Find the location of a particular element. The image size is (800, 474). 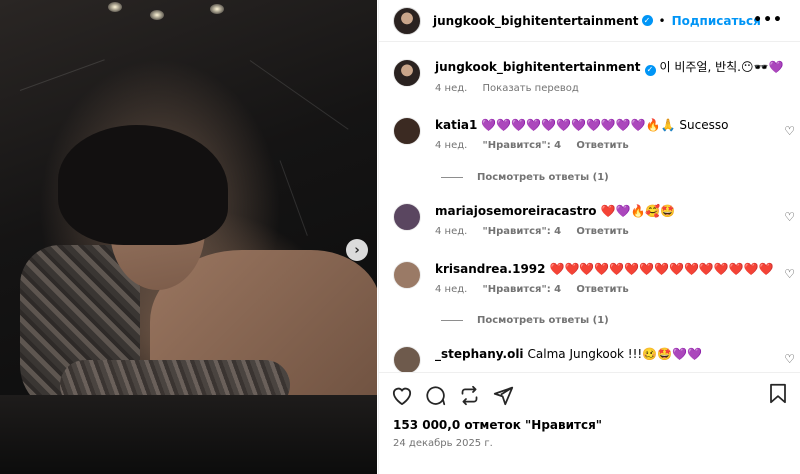

bookmark-icon is located at coordinates (778, 395).